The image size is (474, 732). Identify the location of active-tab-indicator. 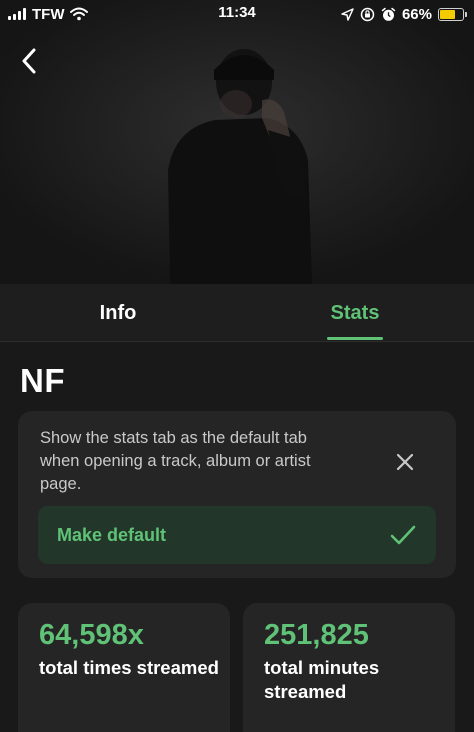
(355, 338).